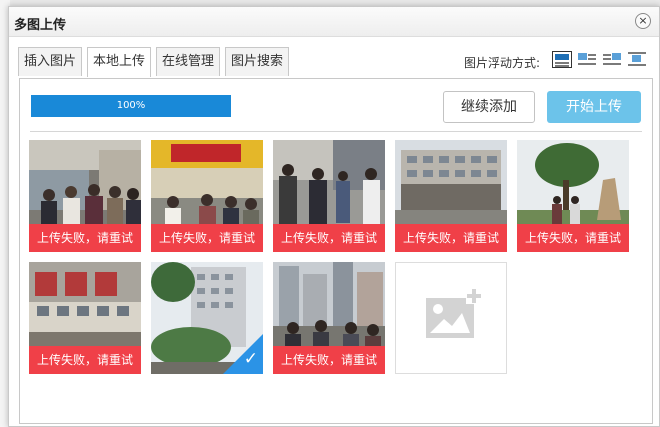 The width and height of the screenshot is (660, 427). I want to click on tab-bar: 插入图片 本地上传 在线管理 图片搜索, so click(156, 62).